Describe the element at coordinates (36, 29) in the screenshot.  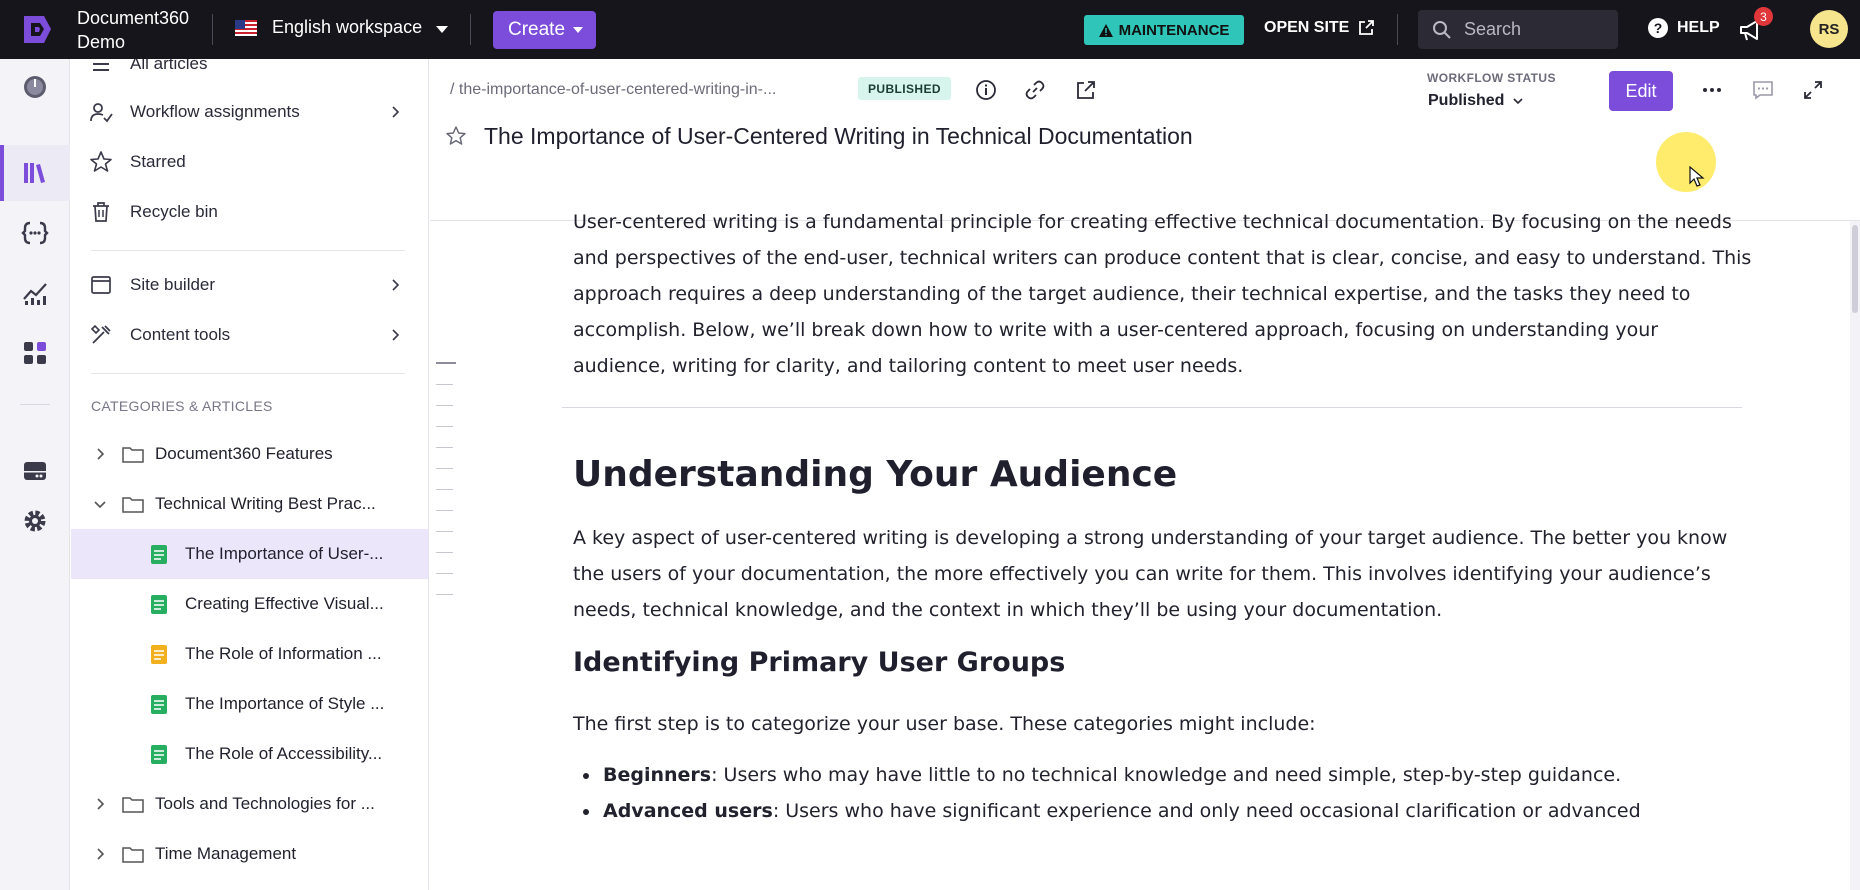
I see `document360-logo-icon` at that location.